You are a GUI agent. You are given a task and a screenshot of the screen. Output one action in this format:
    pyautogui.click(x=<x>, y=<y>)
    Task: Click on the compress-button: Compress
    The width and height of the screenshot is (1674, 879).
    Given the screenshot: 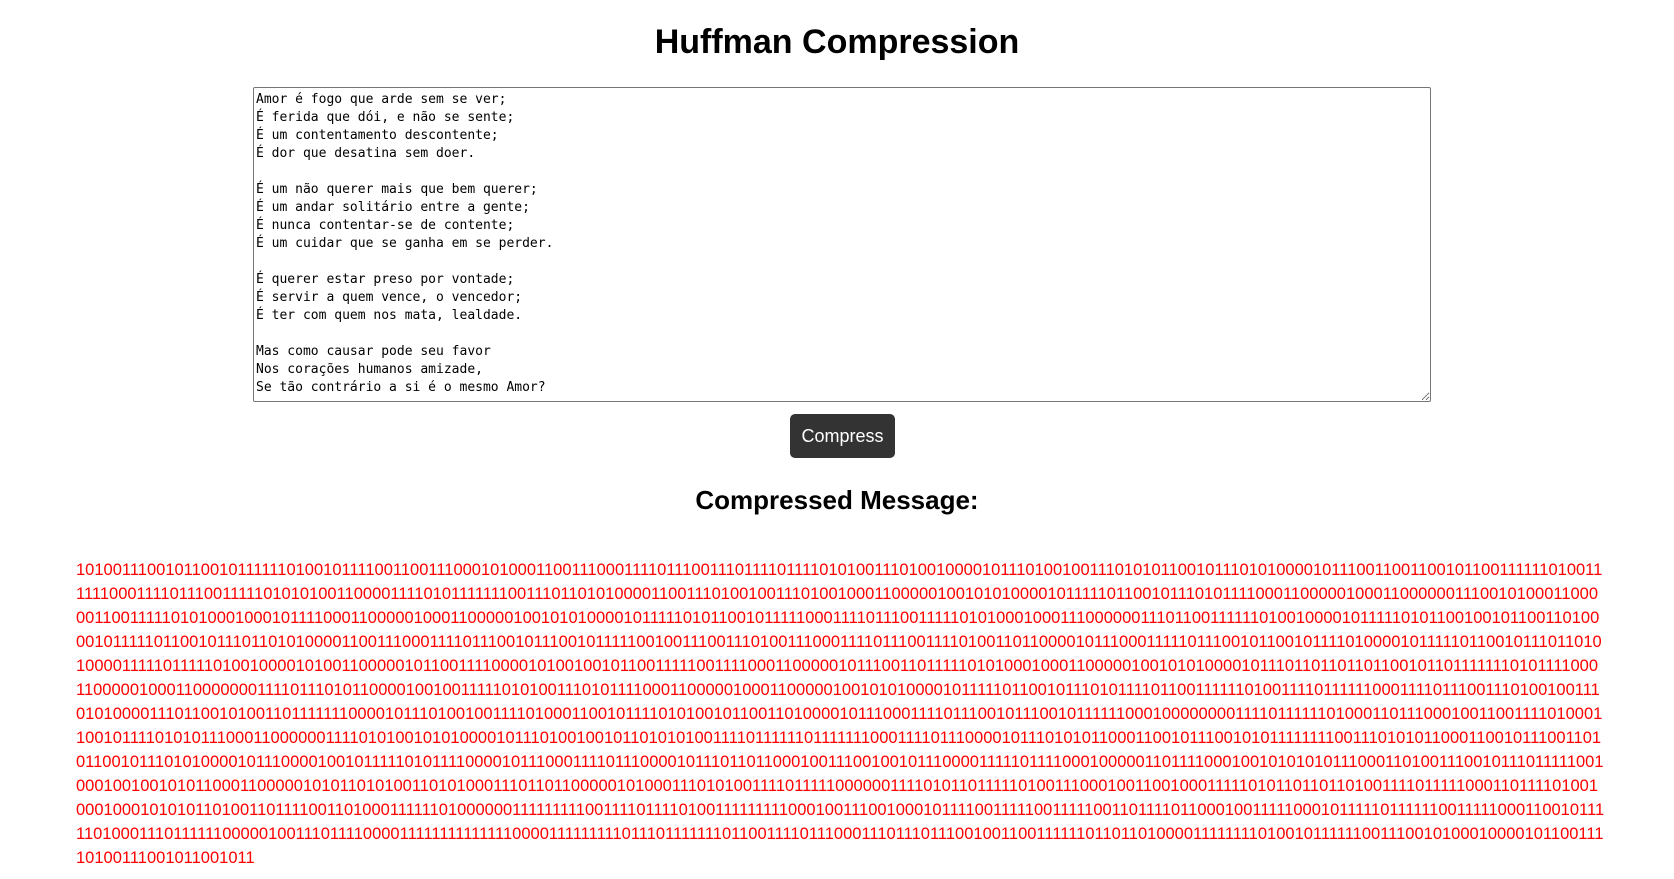 What is the action you would take?
    pyautogui.click(x=842, y=436)
    